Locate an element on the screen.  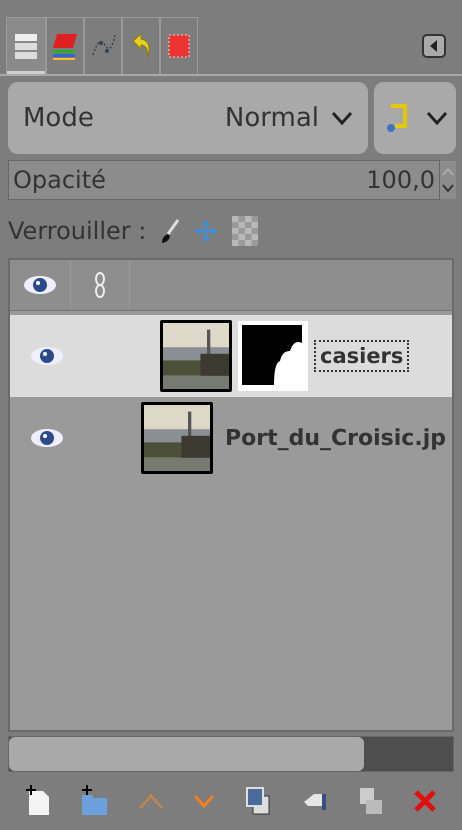
layer-row: casiers is located at coordinates (231, 356).